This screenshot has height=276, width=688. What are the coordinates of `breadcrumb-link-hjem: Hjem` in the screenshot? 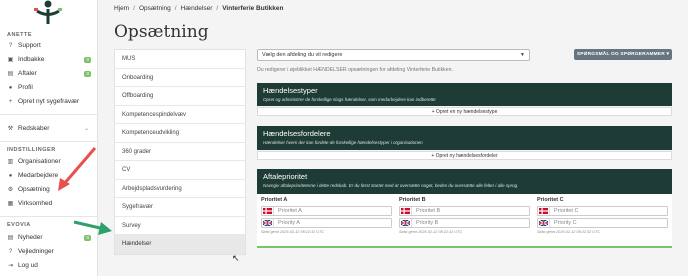 It's located at (121, 8).